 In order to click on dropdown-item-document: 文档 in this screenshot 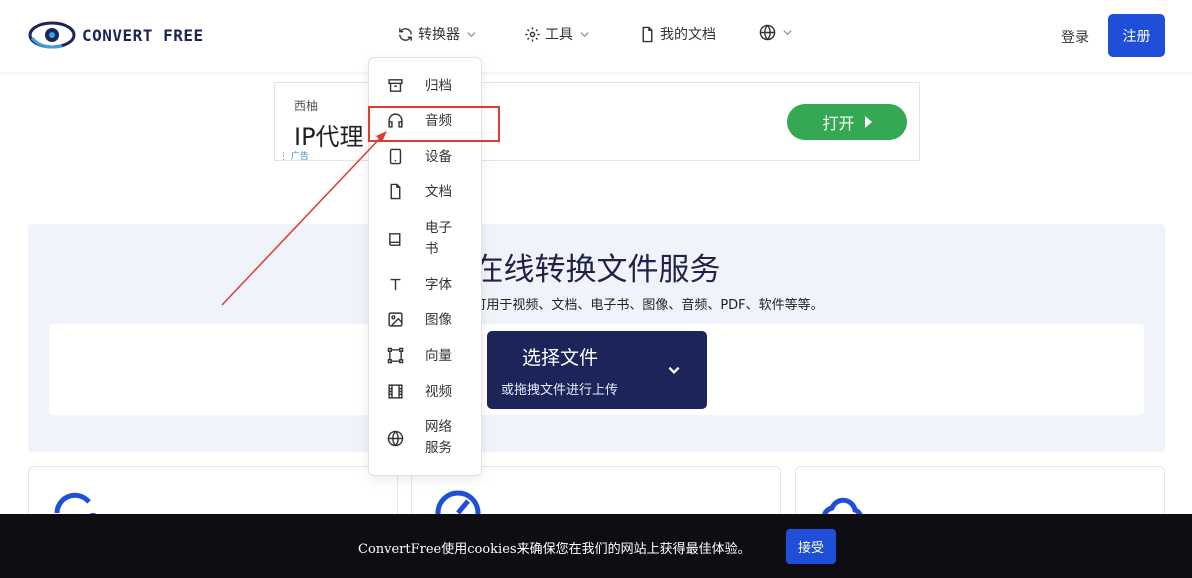, I will do `click(426, 192)`.